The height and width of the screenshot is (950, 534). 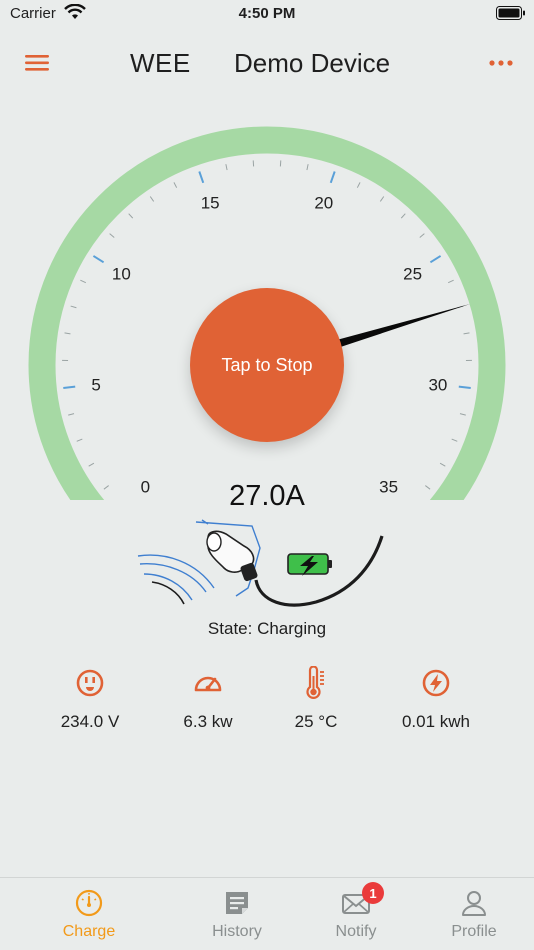 What do you see at coordinates (510, 13) in the screenshot?
I see `battery-icon` at bounding box center [510, 13].